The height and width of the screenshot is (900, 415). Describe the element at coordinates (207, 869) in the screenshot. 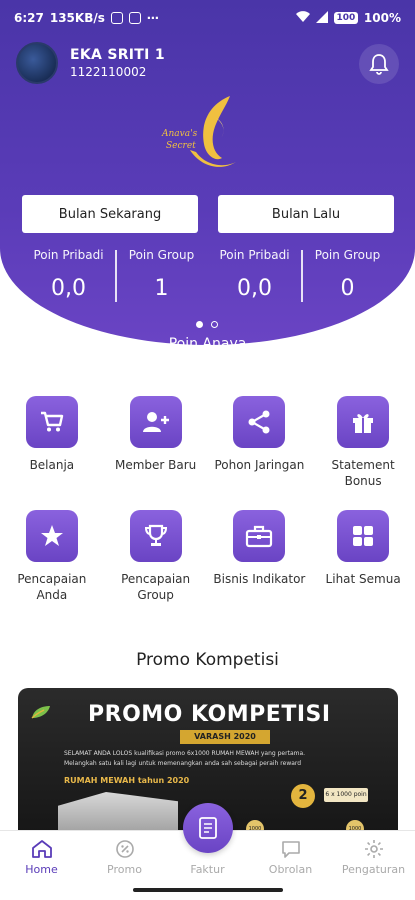

I see `nav-label: Faktur` at that location.